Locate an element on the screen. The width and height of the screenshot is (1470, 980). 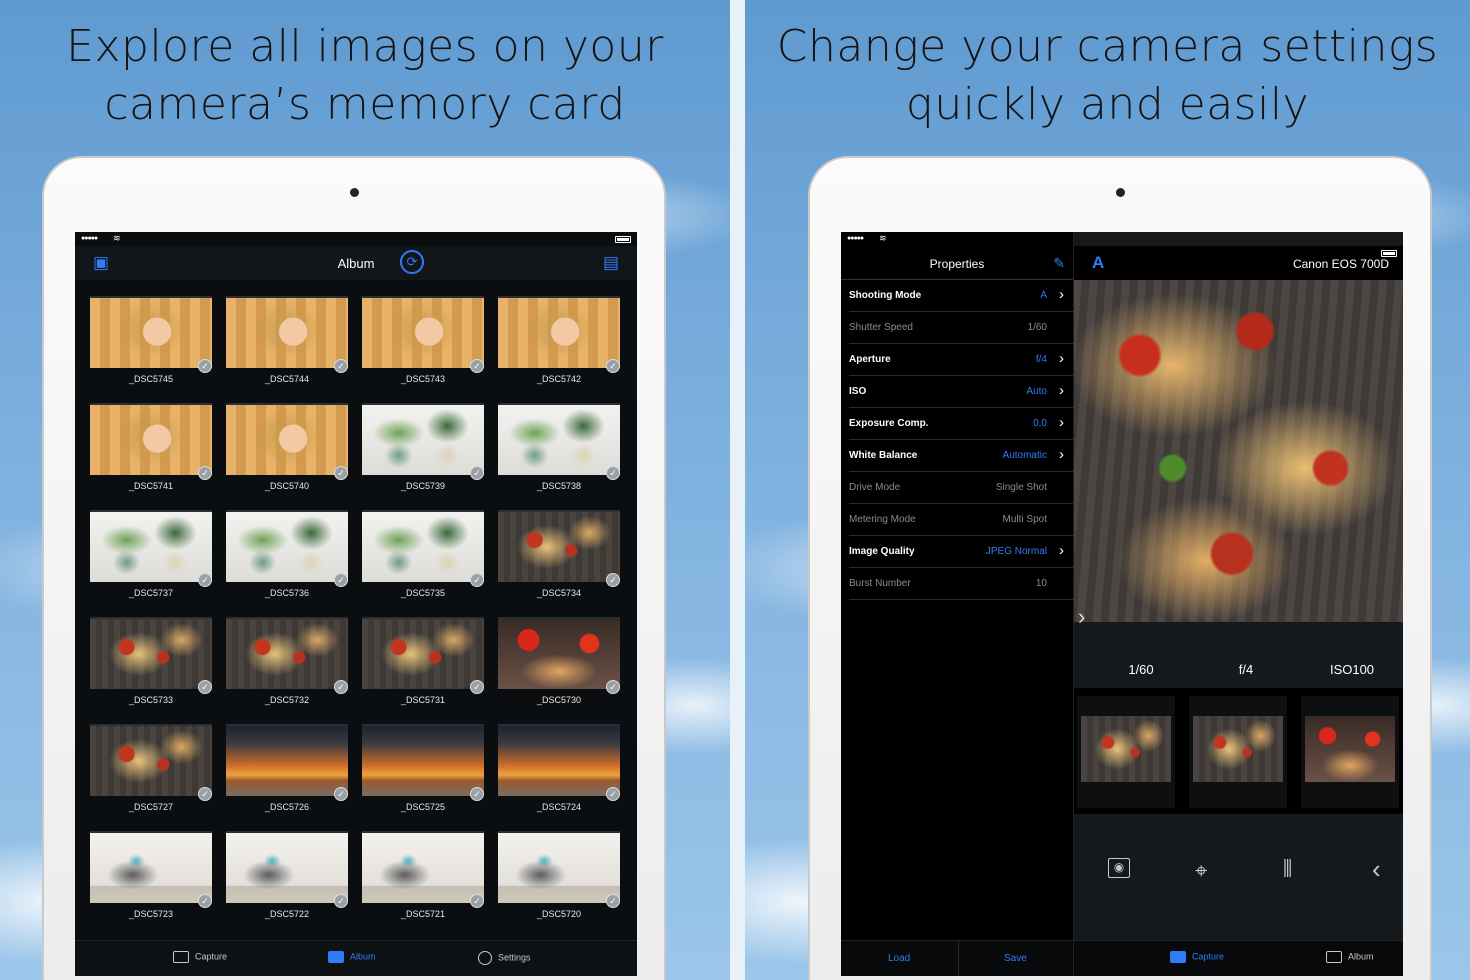
thumbnail-label: _DSC5733 is located at coordinates (151, 700).